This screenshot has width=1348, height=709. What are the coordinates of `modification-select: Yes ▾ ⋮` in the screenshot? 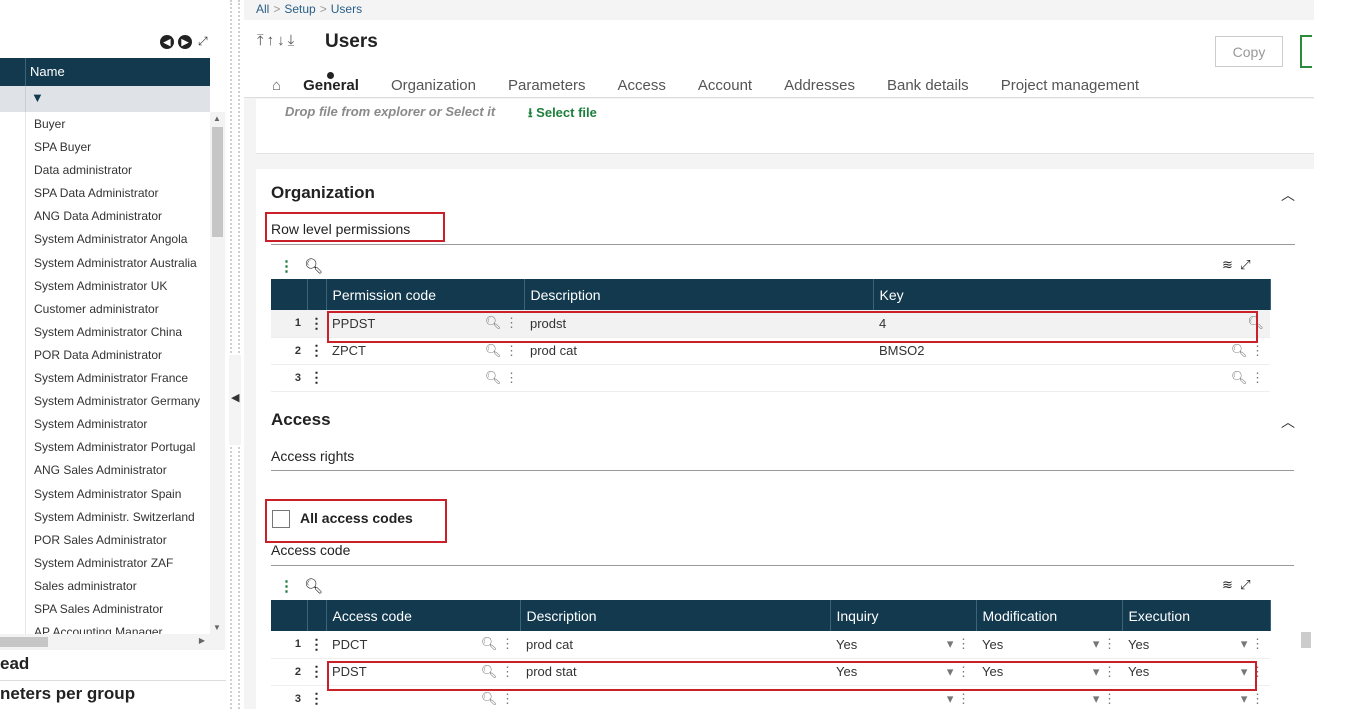 It's located at (1049, 645).